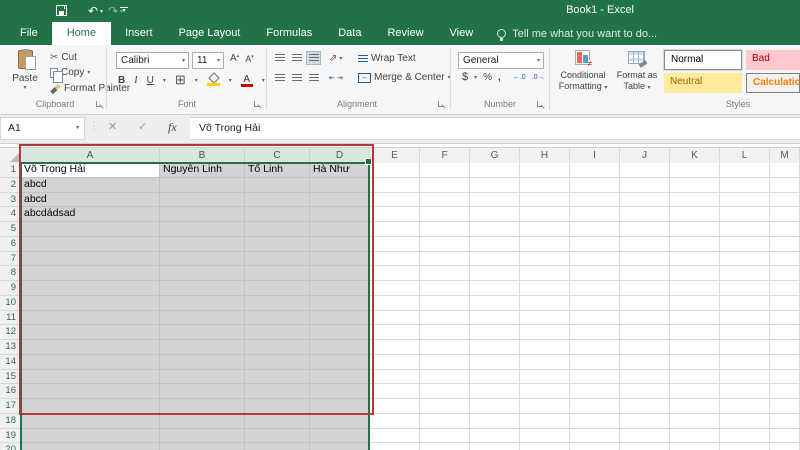 This screenshot has width=800, height=450. What do you see at coordinates (499, 77) in the screenshot?
I see `comma-format-button: ,` at bounding box center [499, 77].